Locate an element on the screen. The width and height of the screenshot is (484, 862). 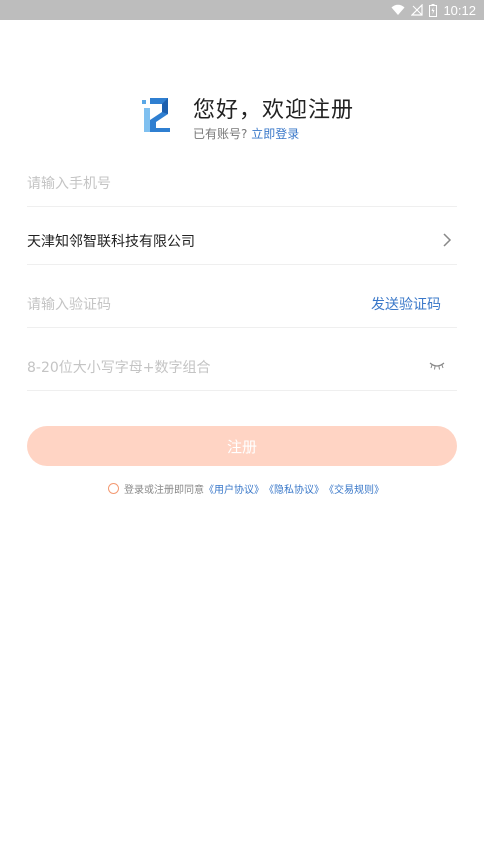
company-selector: 天津知邻智联科技有限公司 is located at coordinates (242, 241).